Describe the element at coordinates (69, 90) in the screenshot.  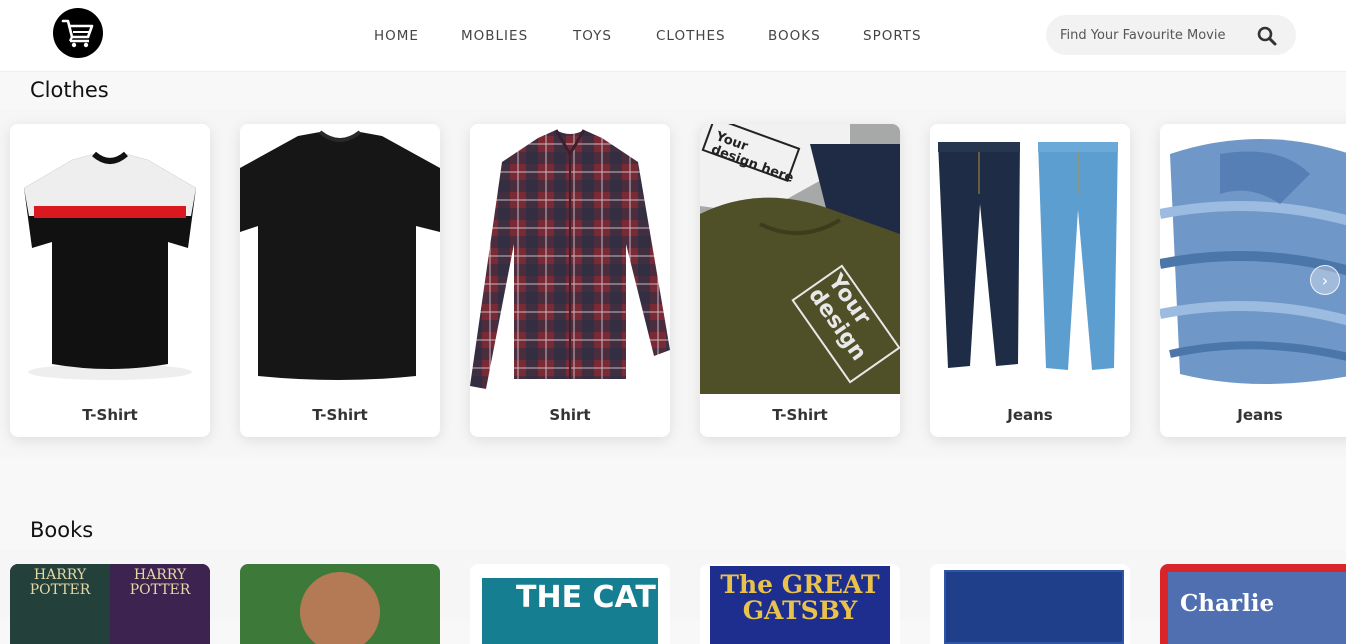
I see `section-title-clothes: Clothes` at that location.